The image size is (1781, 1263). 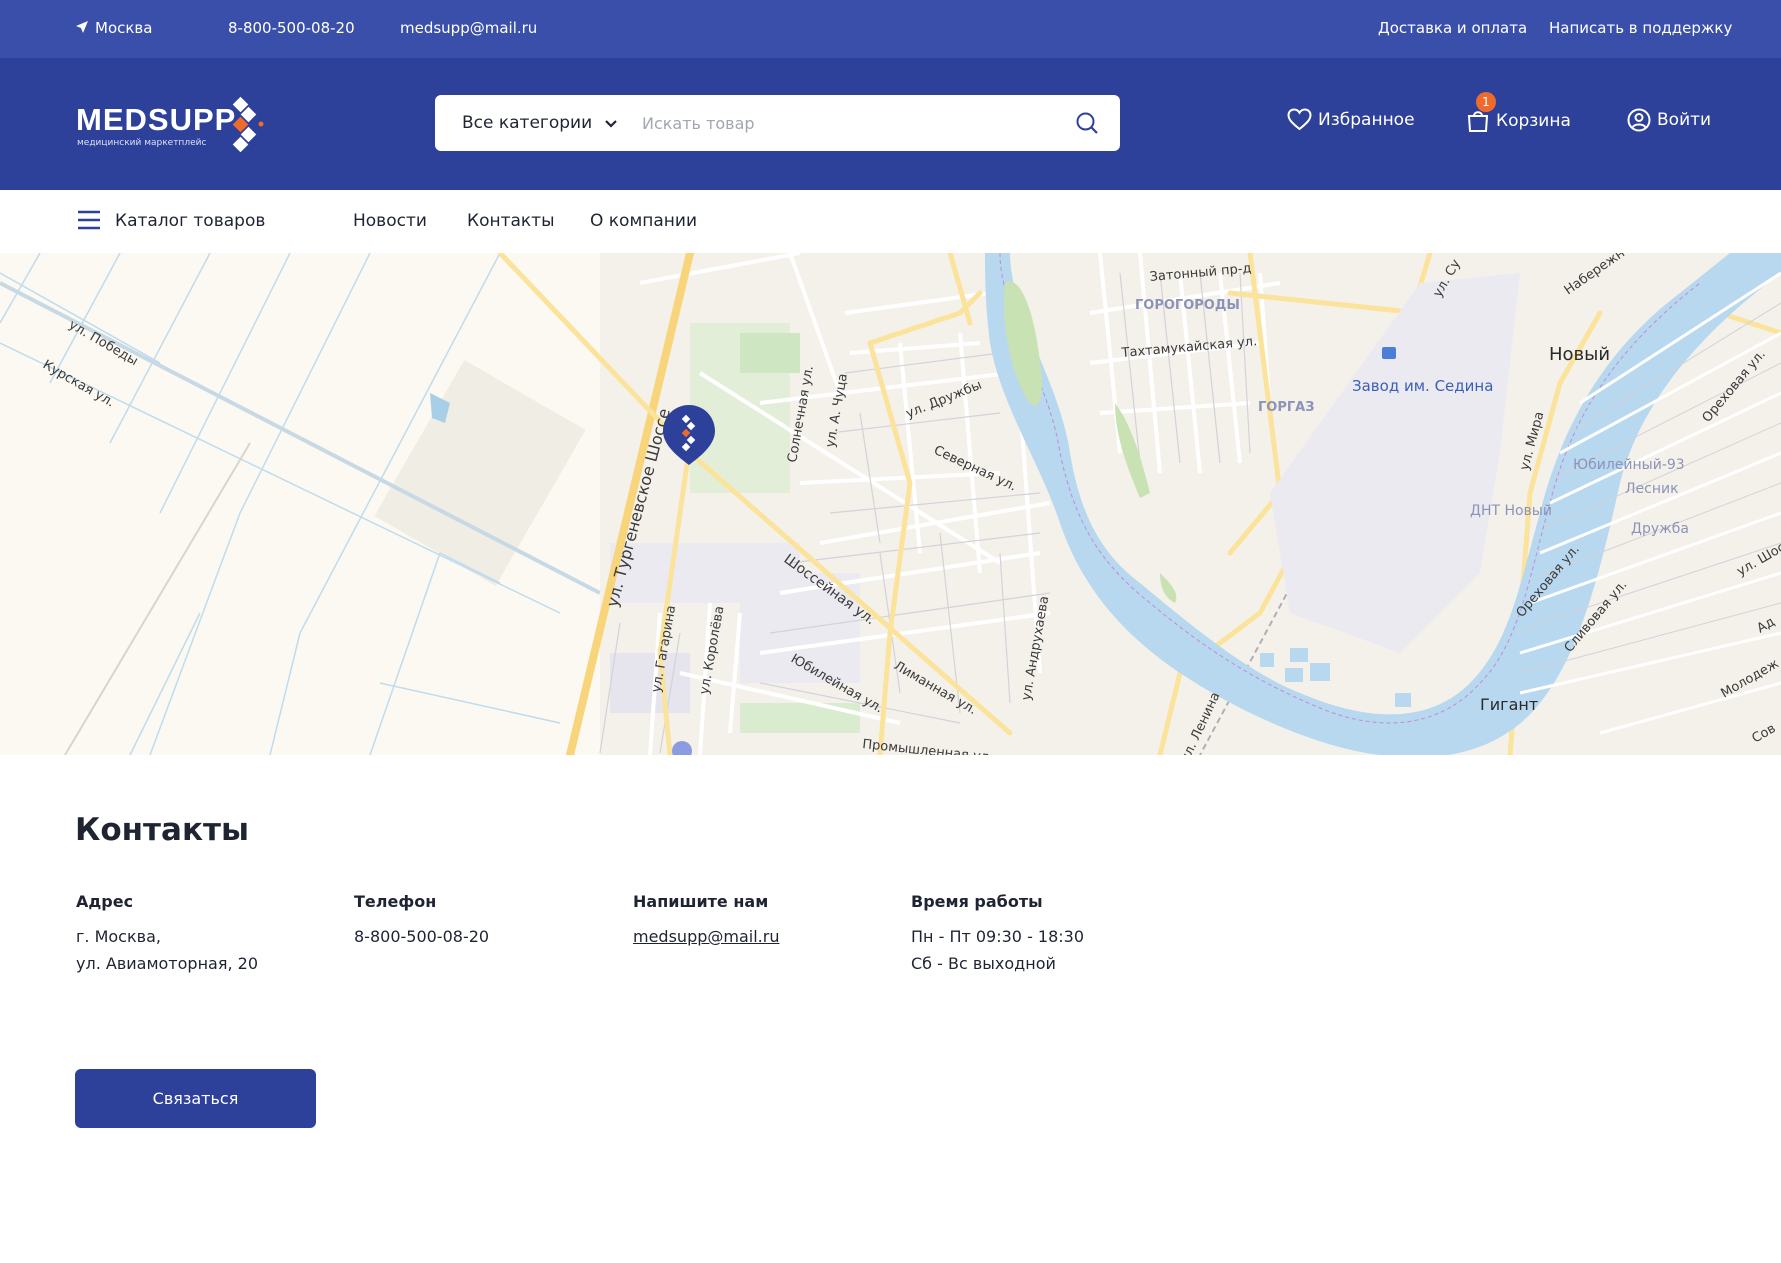 I want to click on address-line1: г. Москва,, so click(x=118, y=936).